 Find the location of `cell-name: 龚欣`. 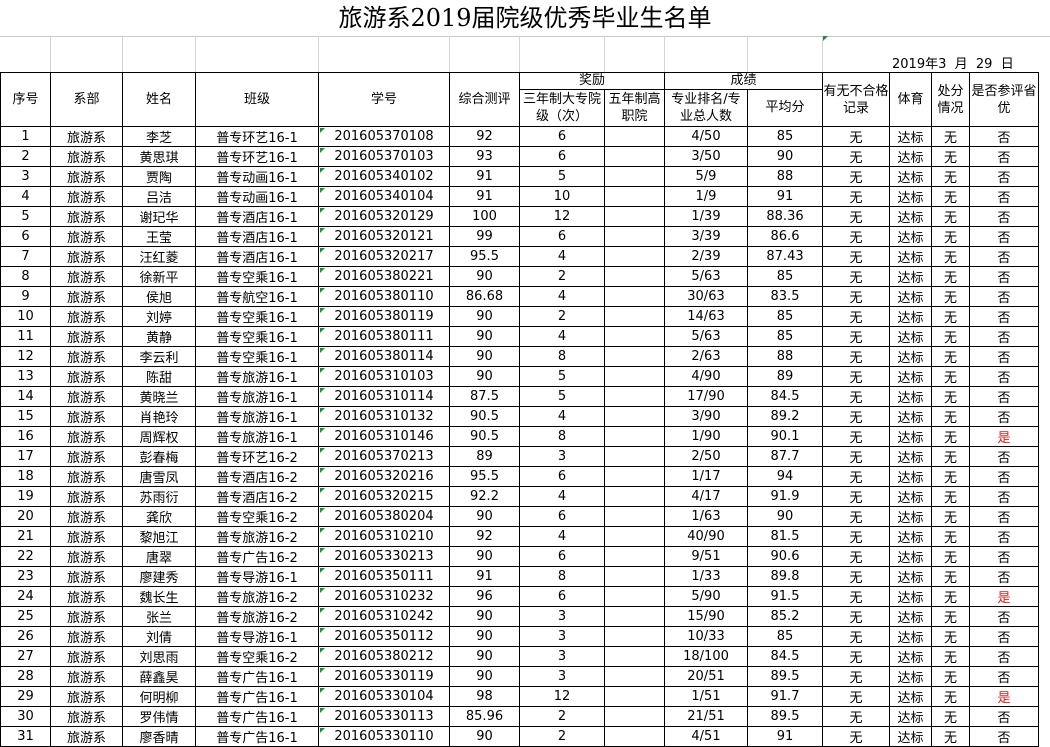

cell-name: 龚欣 is located at coordinates (159, 516).